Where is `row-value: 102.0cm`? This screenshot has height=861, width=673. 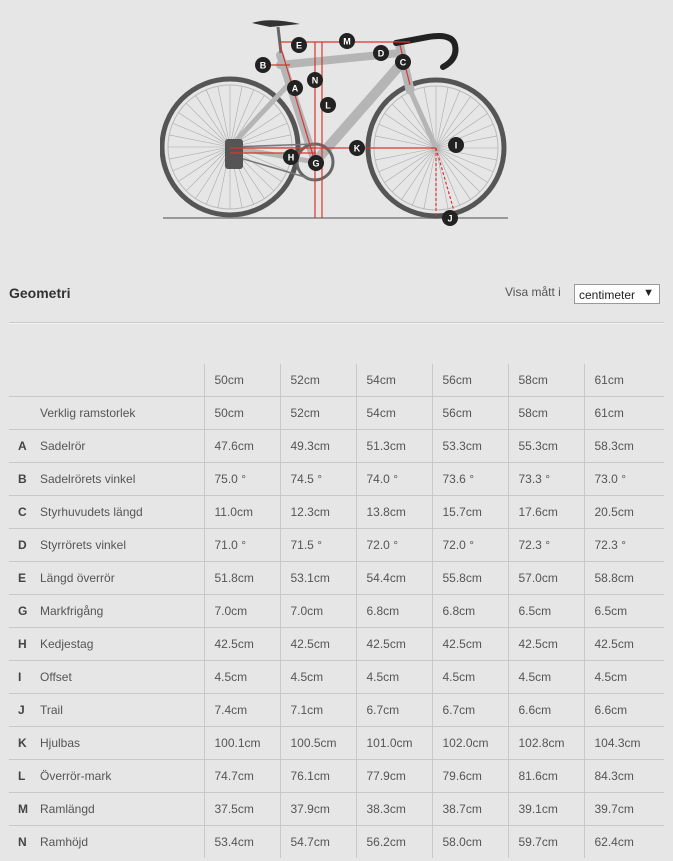 row-value: 102.0cm is located at coordinates (469, 743).